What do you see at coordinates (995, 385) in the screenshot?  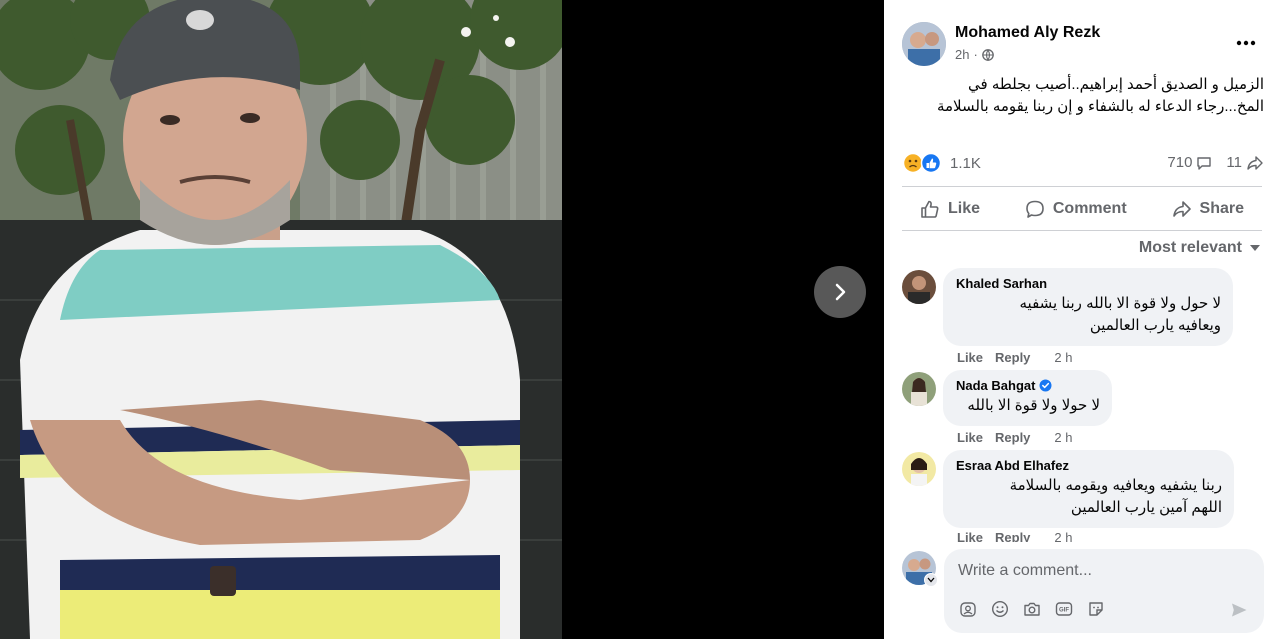 I see `commenter-name: Nada Bahgat` at bounding box center [995, 385].